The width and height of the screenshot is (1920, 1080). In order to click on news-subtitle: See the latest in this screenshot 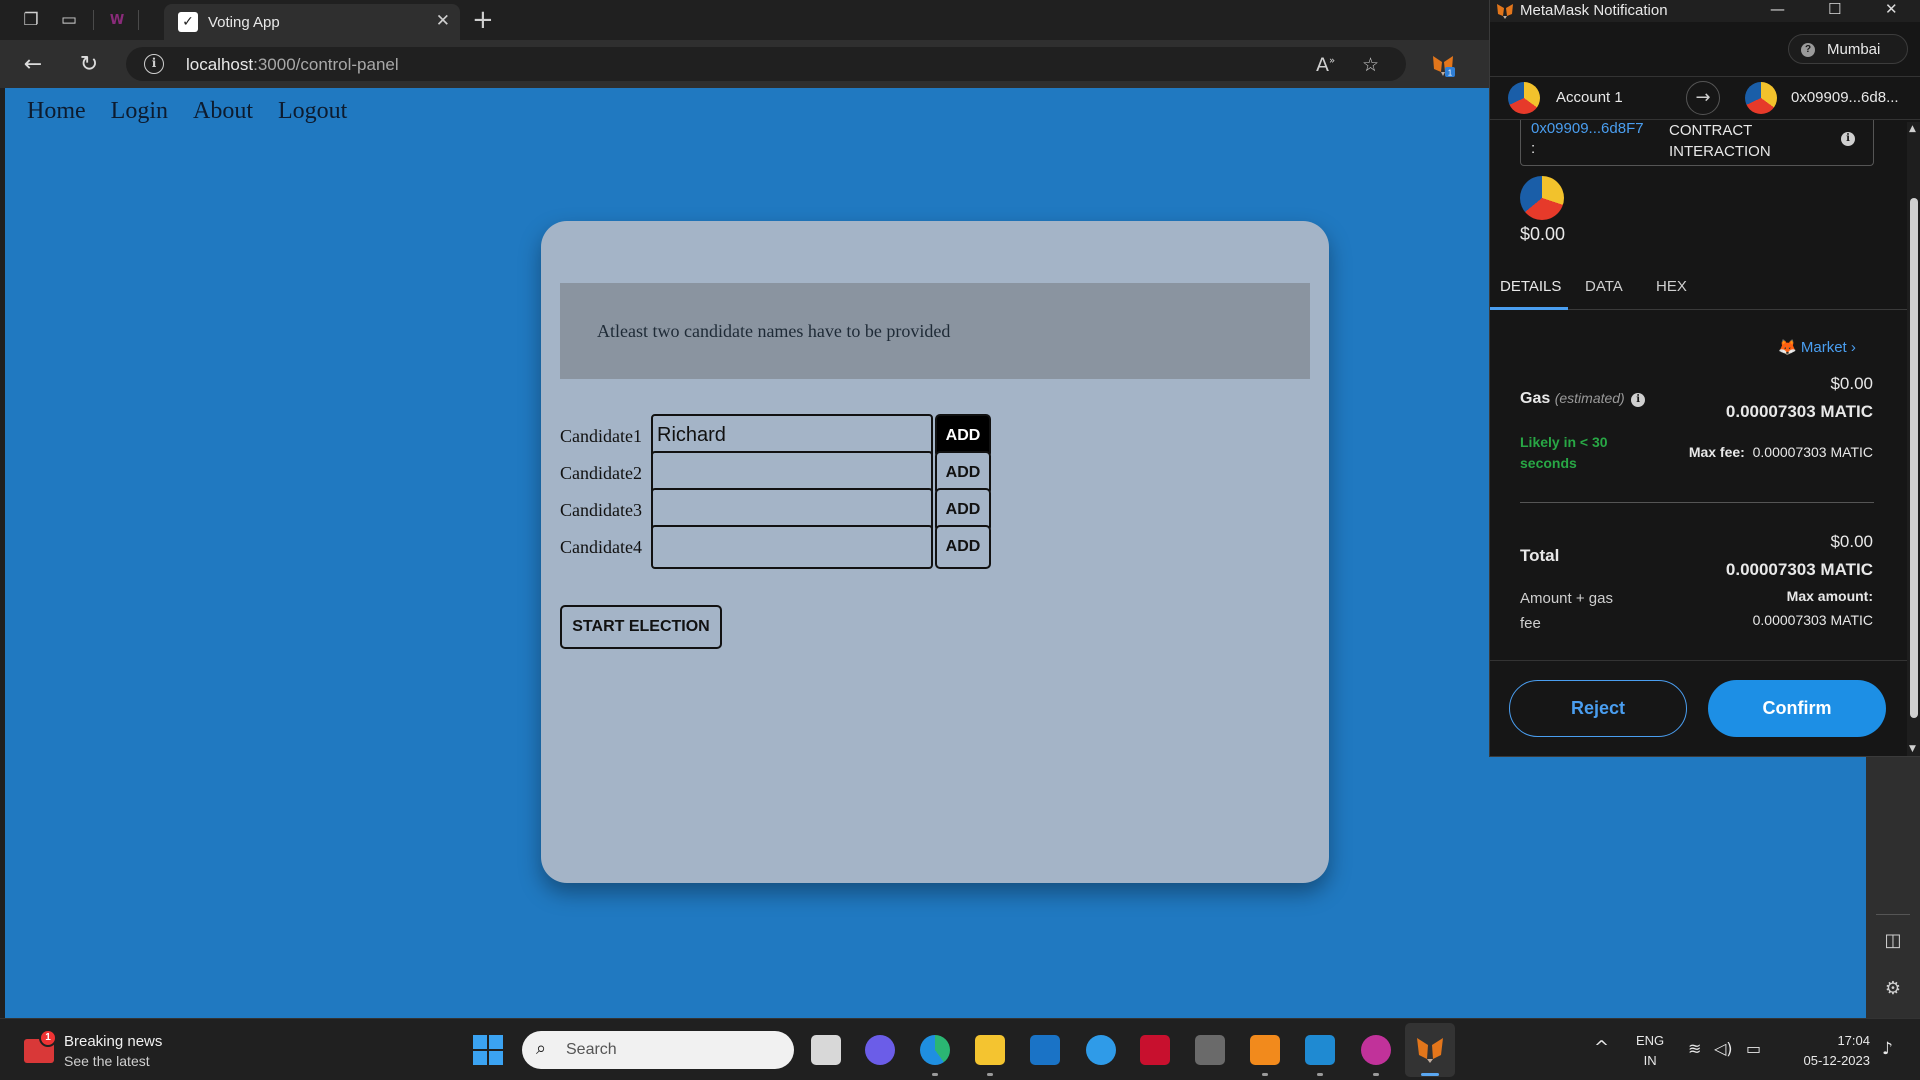, I will do `click(107, 1061)`.